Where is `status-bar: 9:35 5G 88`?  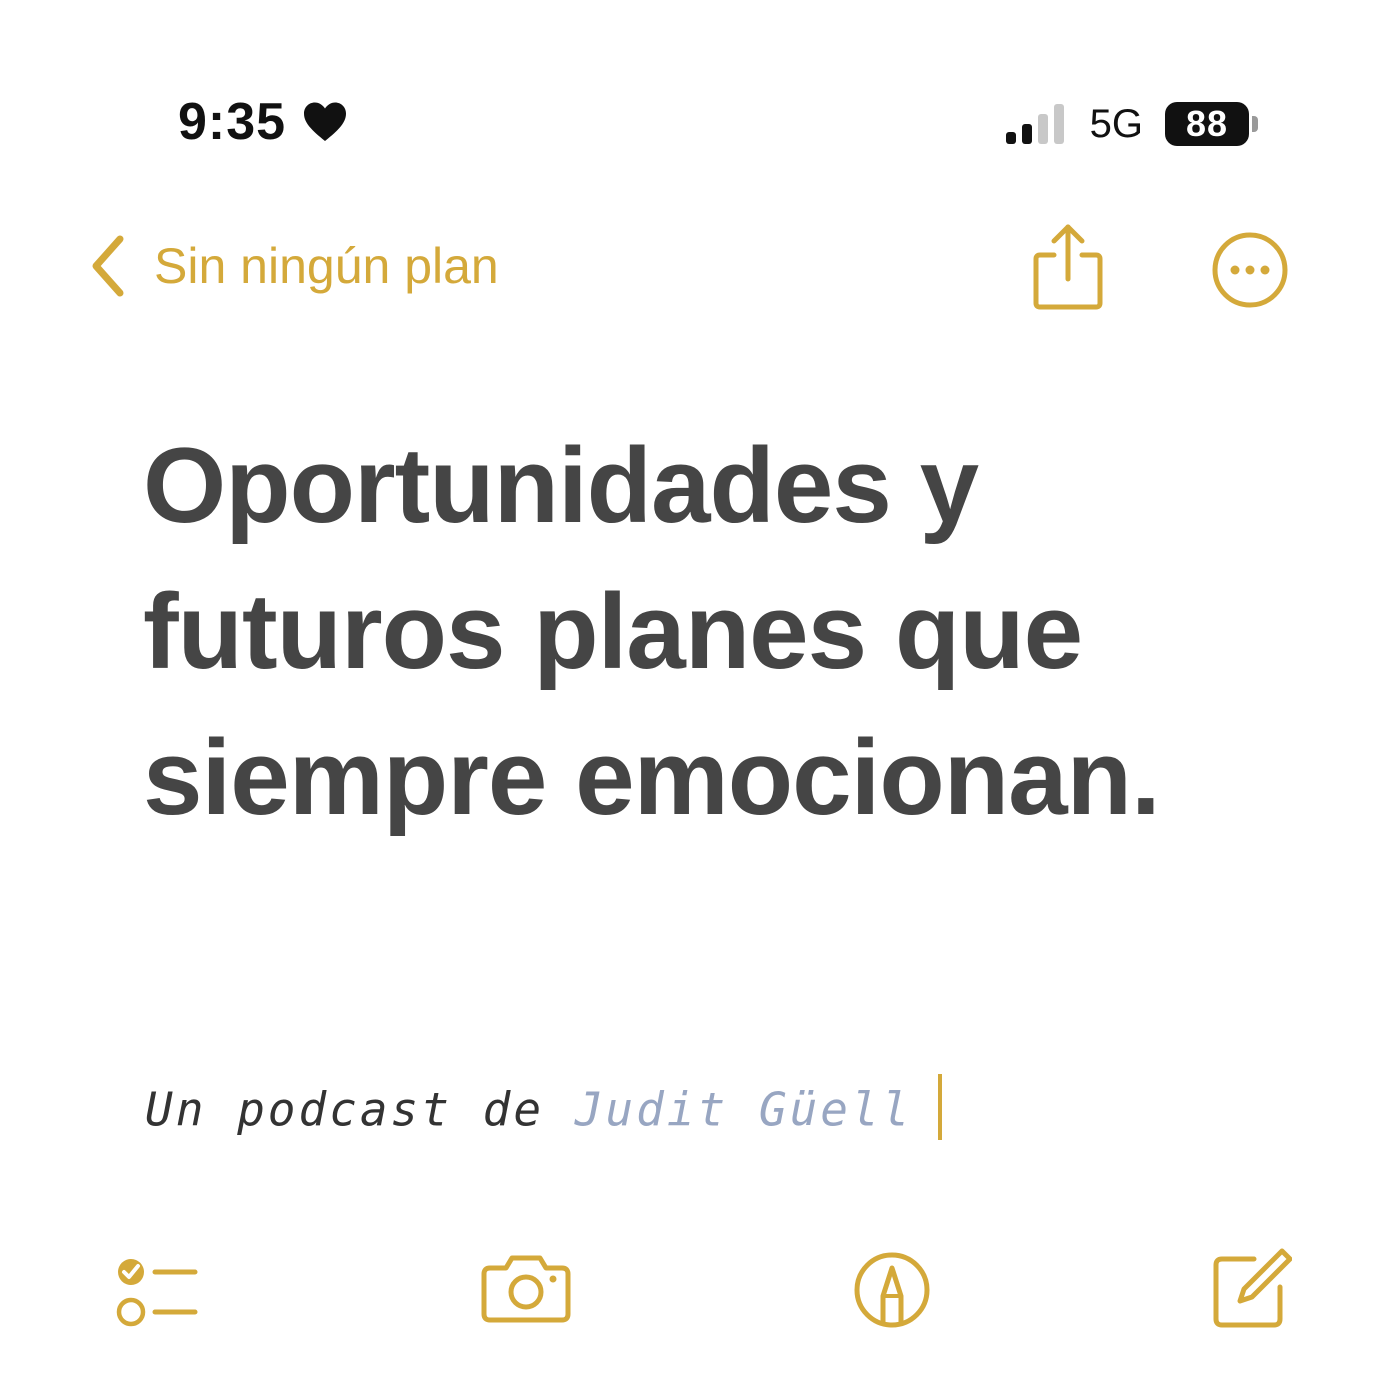 status-bar: 9:35 5G 88 is located at coordinates (700, 100).